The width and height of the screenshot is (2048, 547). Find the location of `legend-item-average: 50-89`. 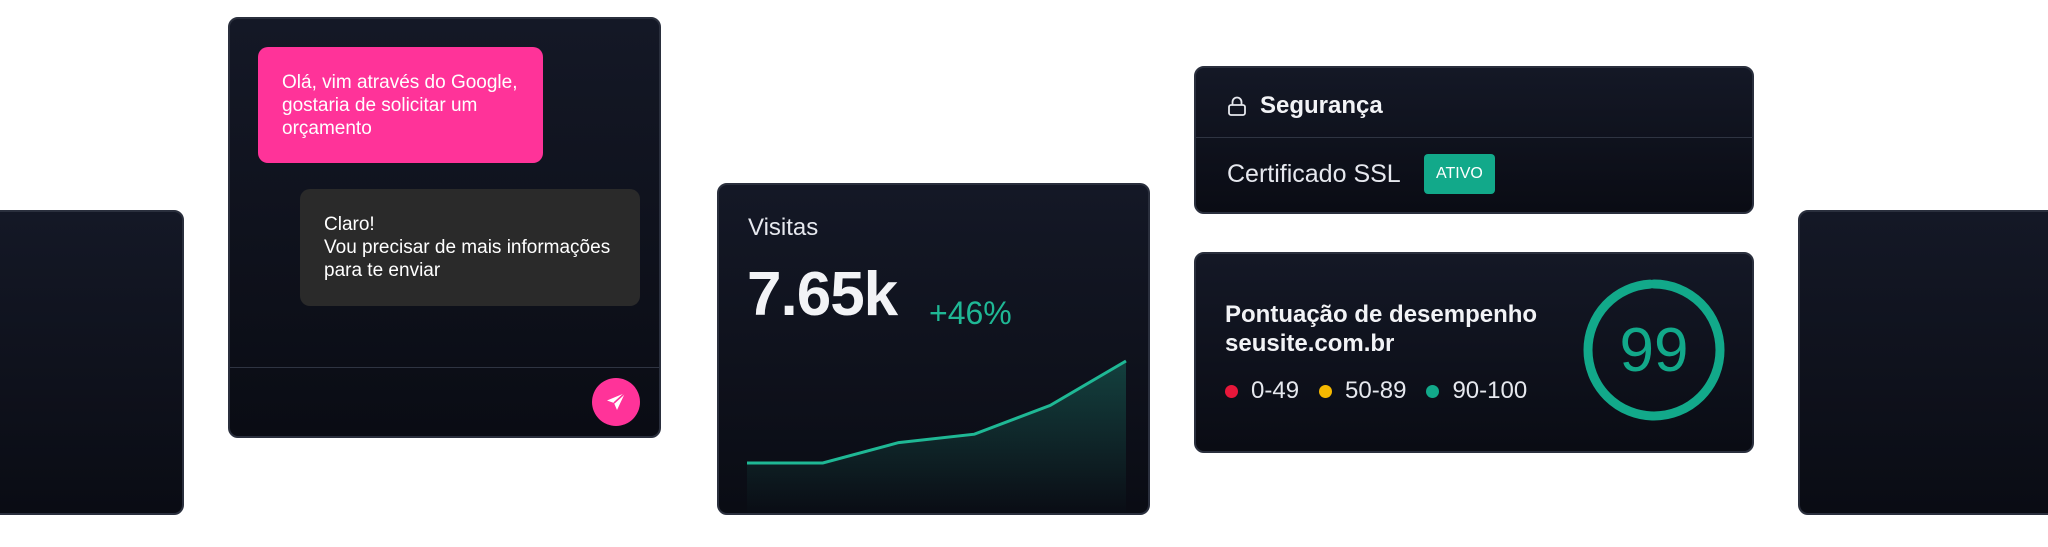

legend-item-average: 50-89 is located at coordinates (1362, 391).